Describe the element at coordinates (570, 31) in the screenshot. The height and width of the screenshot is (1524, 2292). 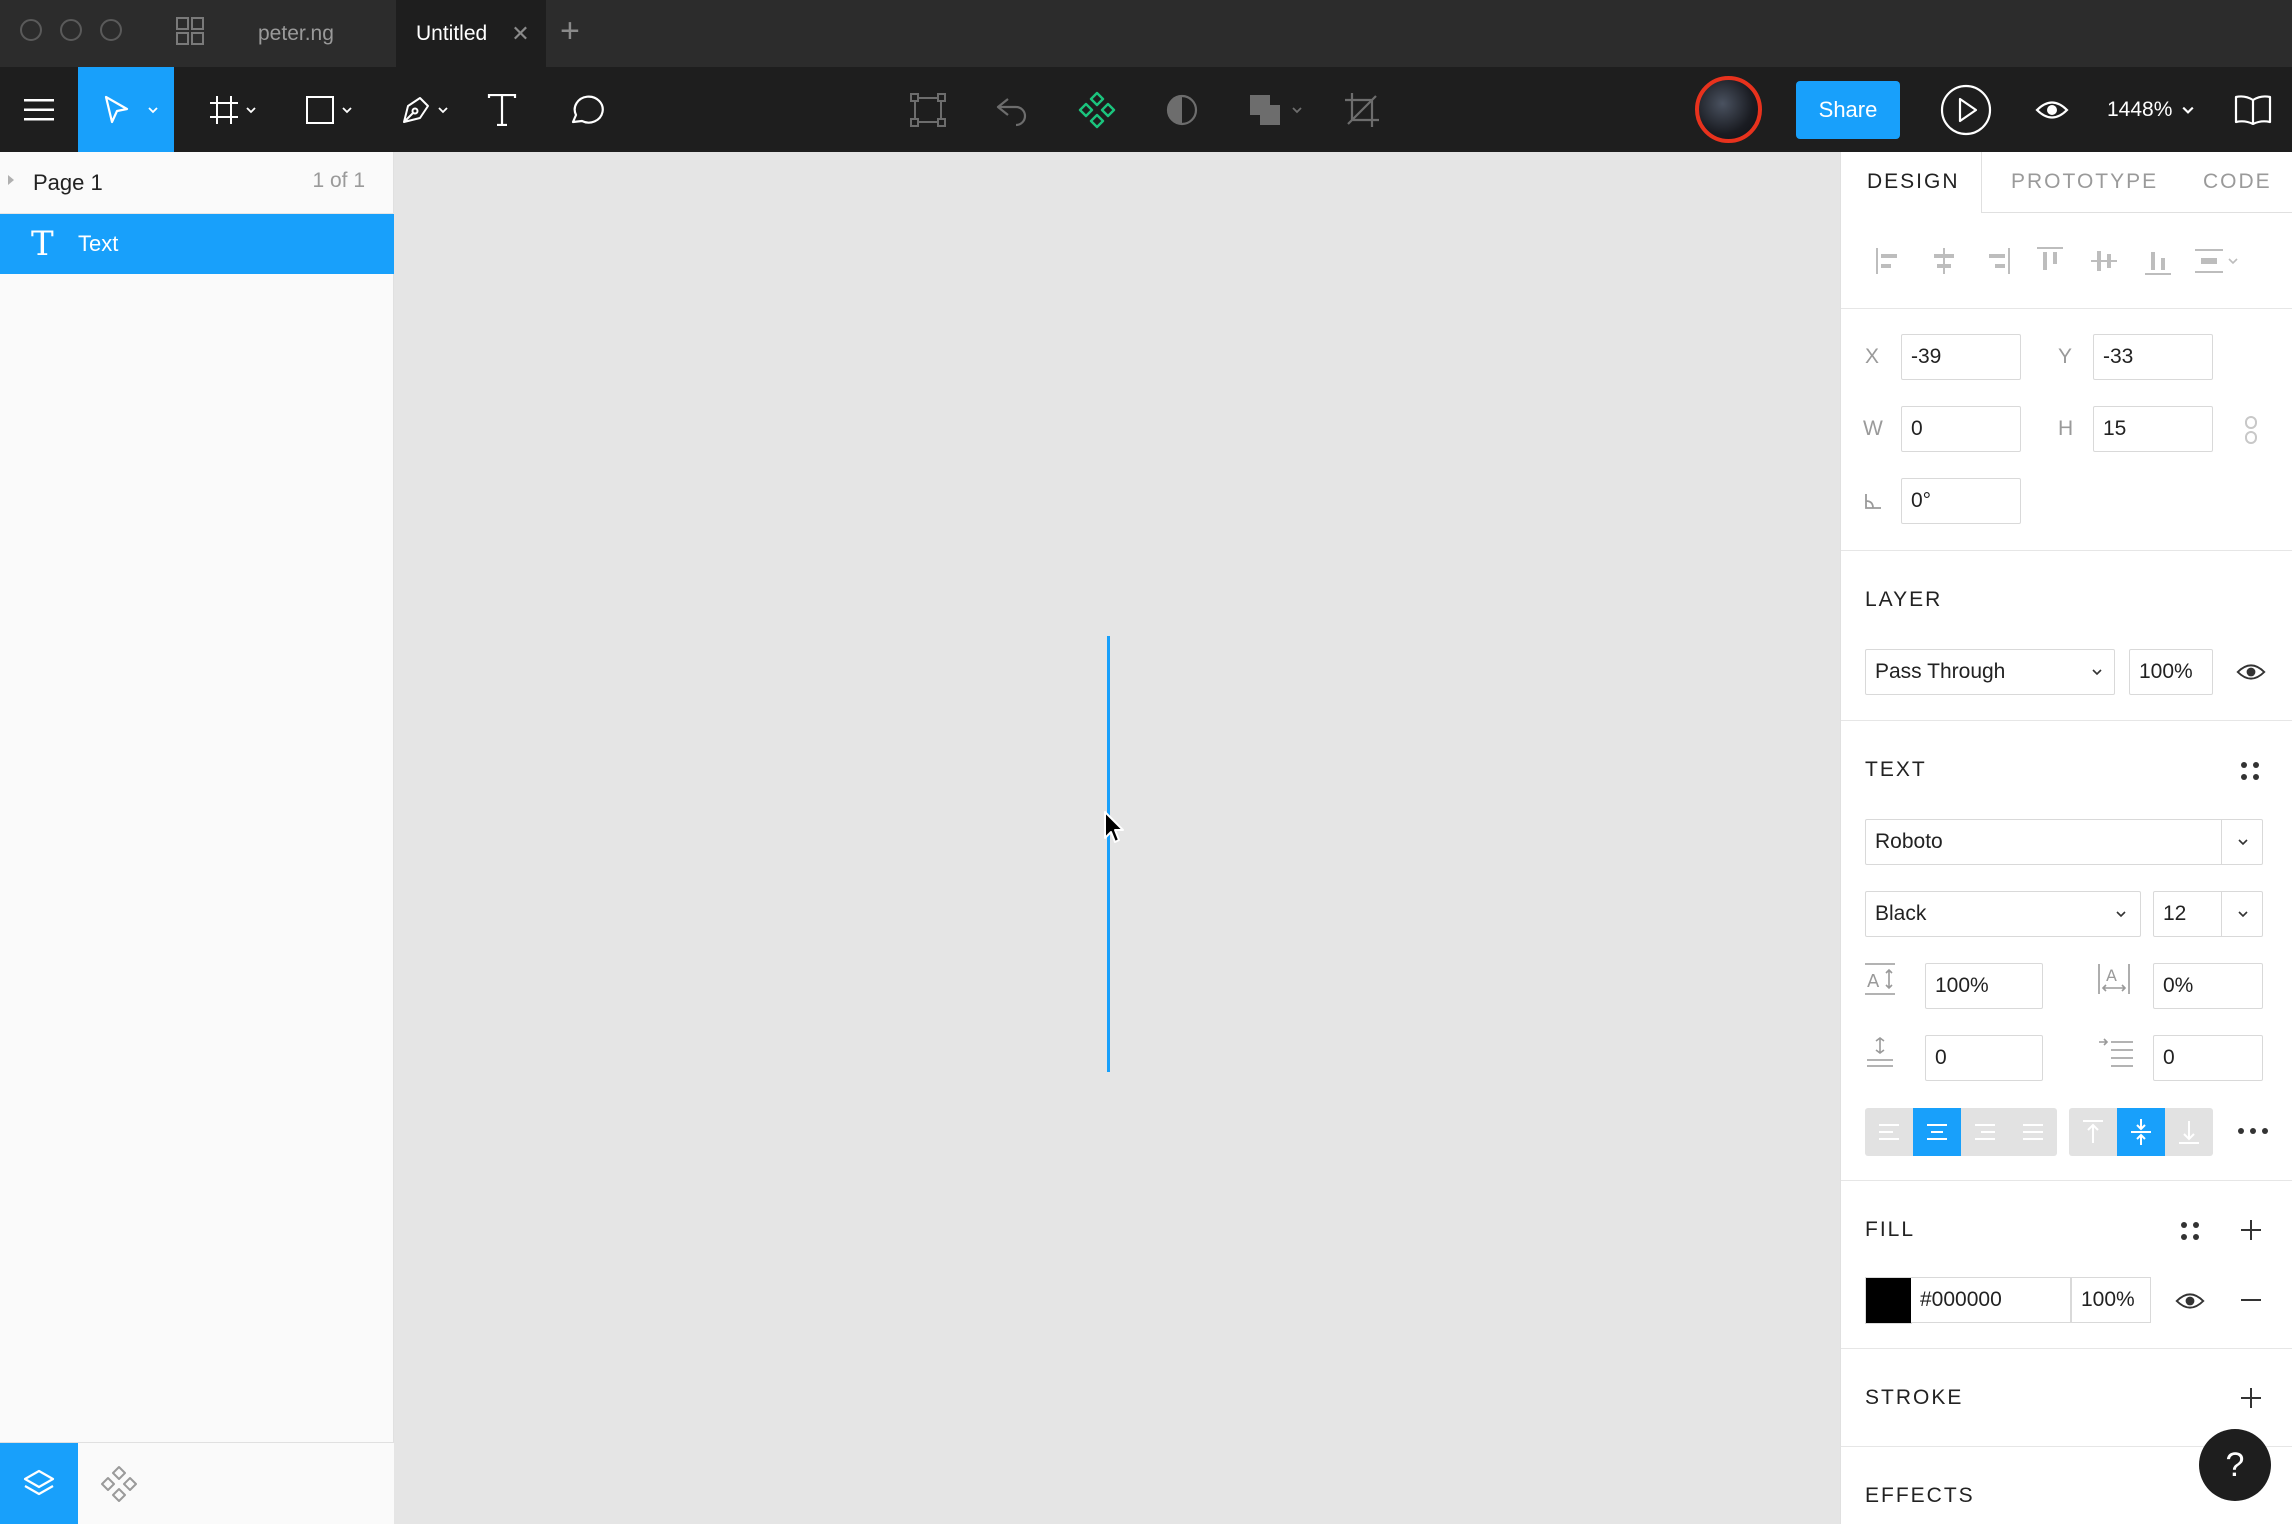
I see `new-tab-icon: +` at that location.